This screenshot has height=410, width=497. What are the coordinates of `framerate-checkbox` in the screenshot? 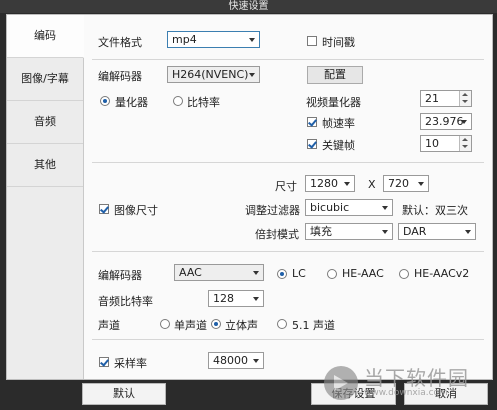 It's located at (312, 122).